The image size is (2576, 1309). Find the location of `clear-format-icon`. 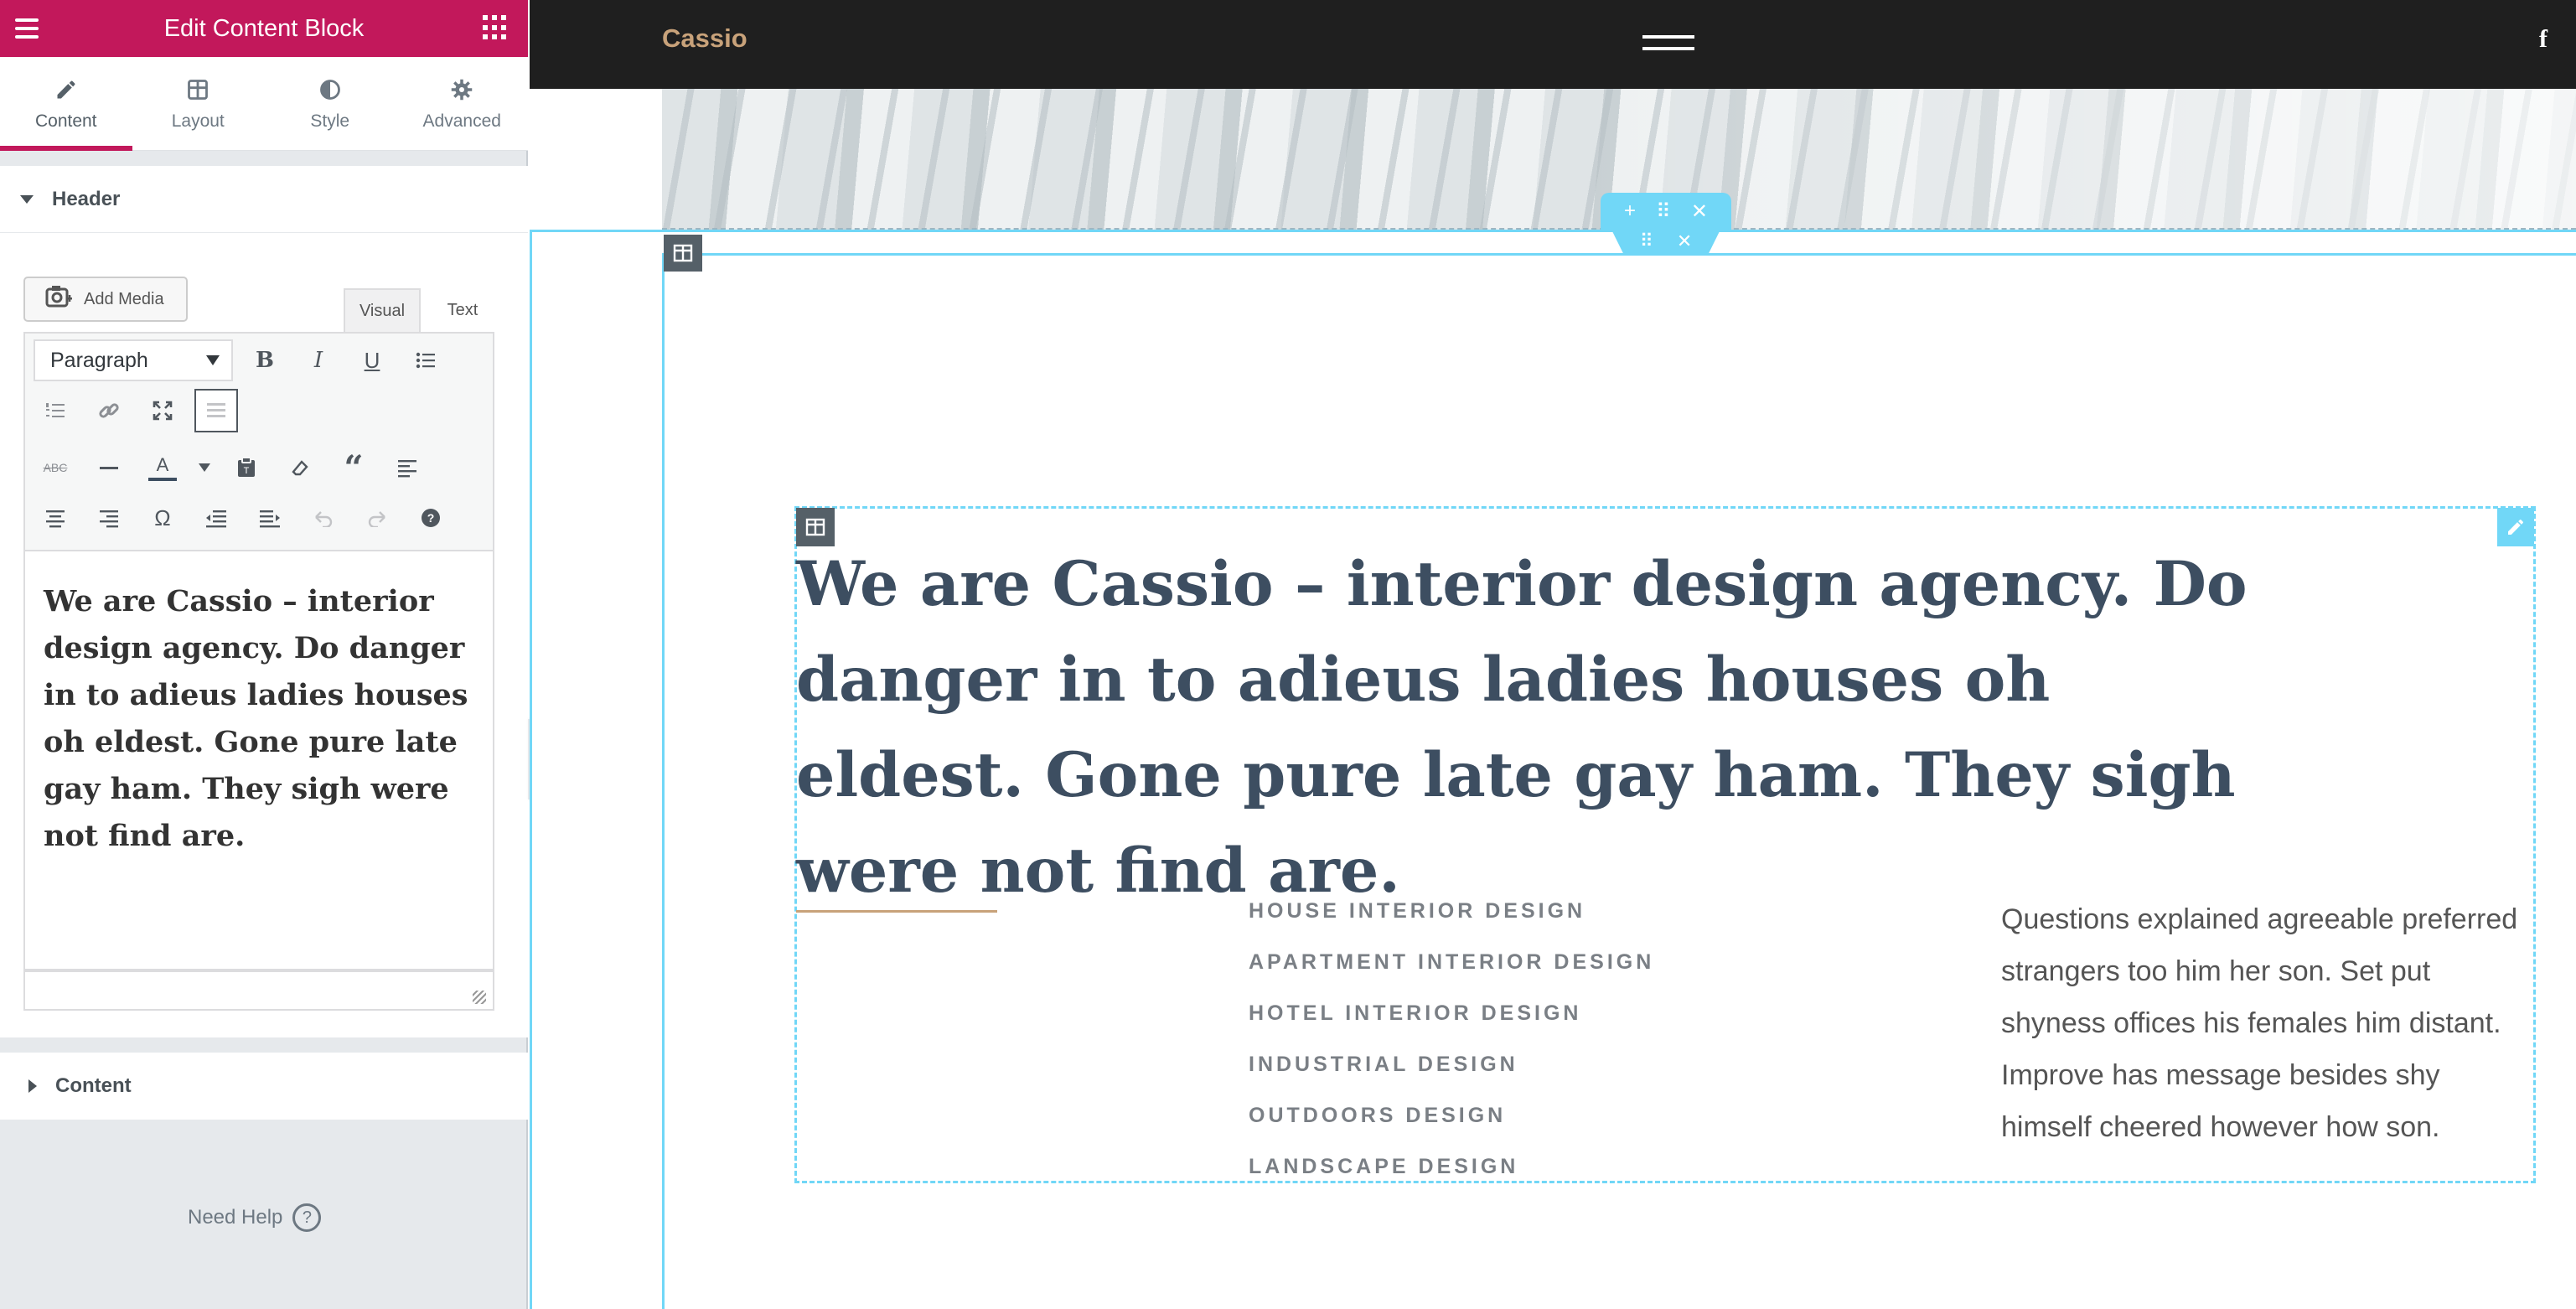

clear-format-icon is located at coordinates (300, 467).